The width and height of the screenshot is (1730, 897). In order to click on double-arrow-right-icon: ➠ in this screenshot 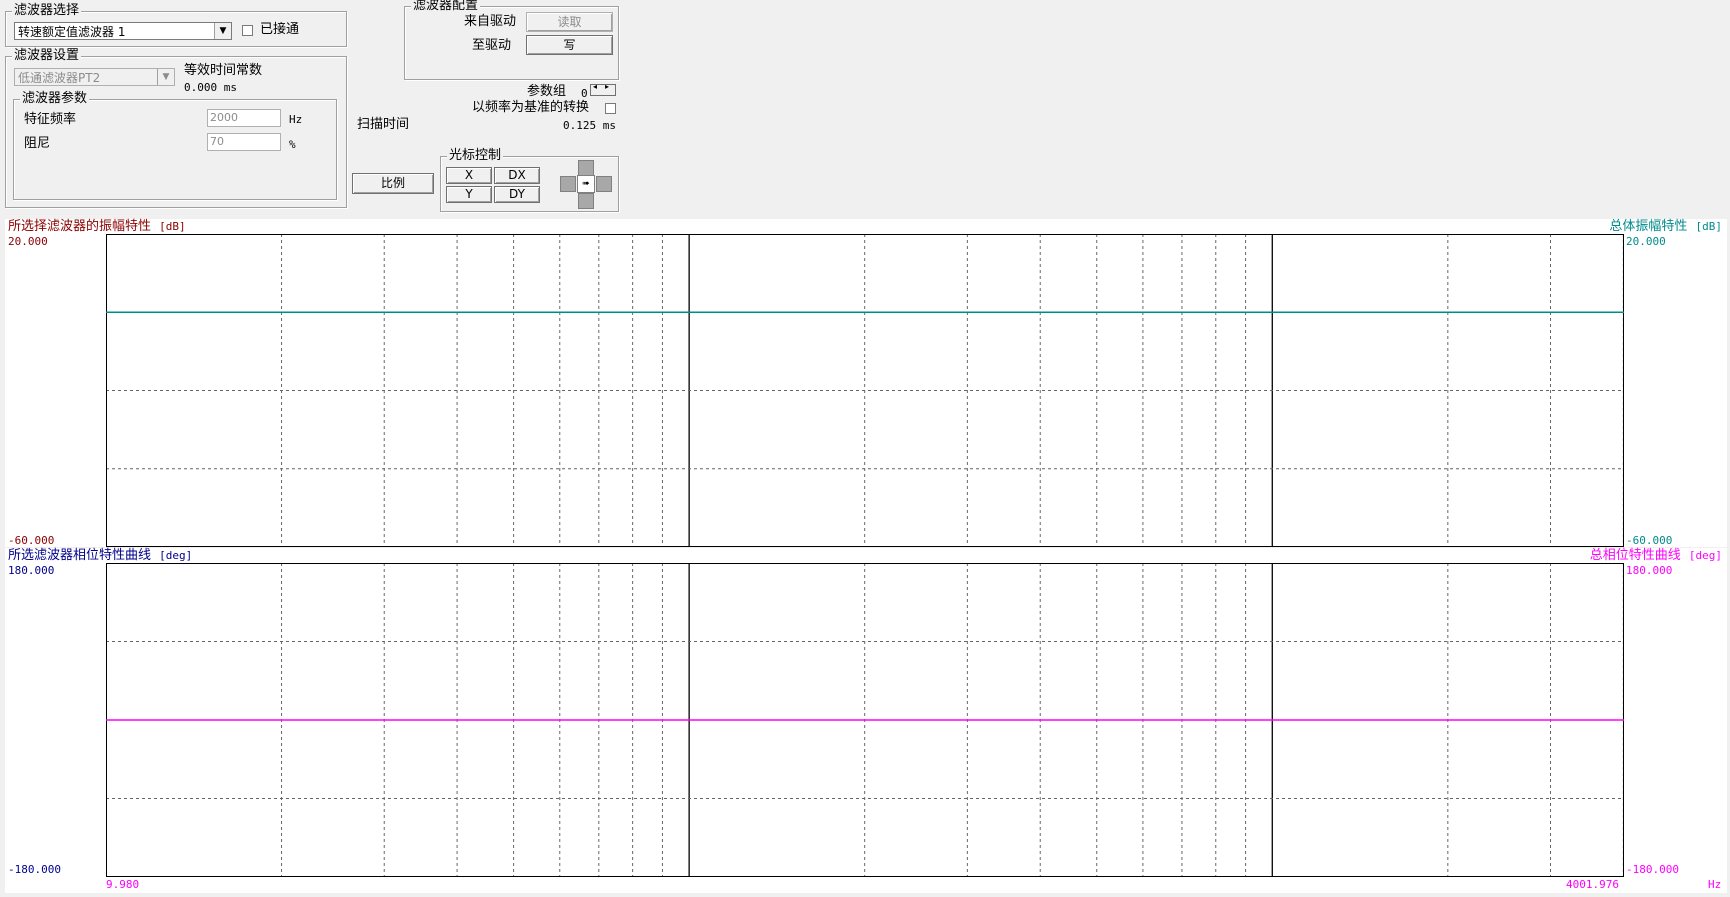, I will do `click(586, 184)`.